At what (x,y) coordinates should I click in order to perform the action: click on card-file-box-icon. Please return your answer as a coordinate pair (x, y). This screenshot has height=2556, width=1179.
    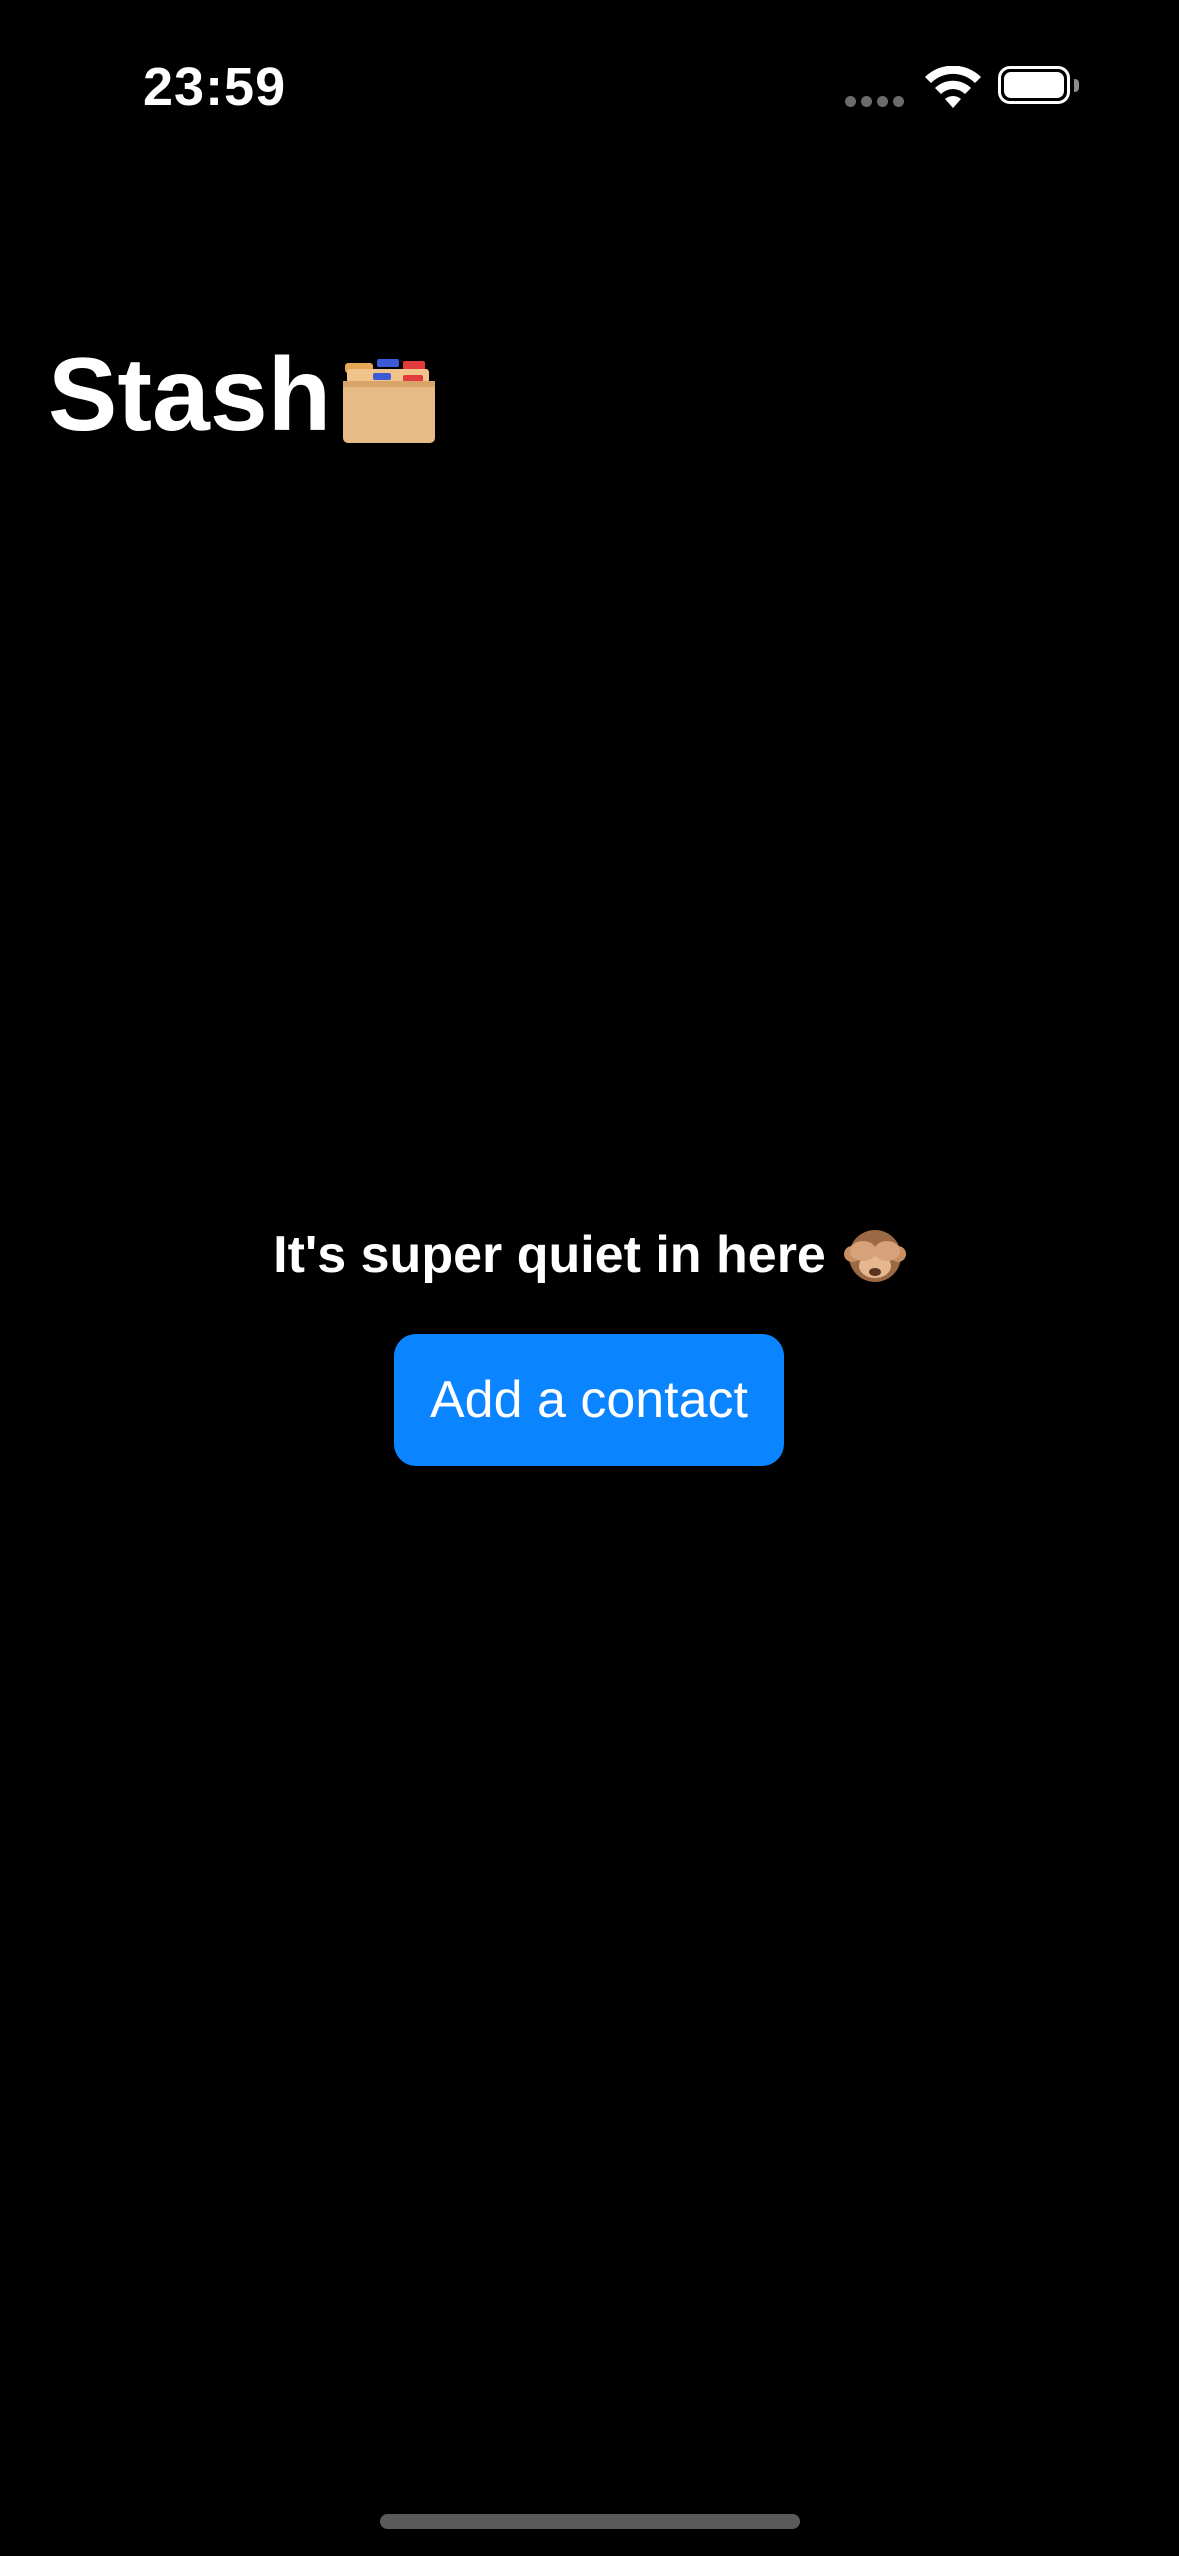
    Looking at the image, I should click on (389, 401).